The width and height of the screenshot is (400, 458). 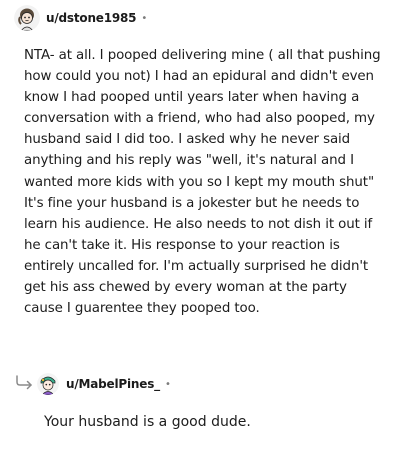 What do you see at coordinates (24, 382) in the screenshot?
I see `reply-arrow-icon` at bounding box center [24, 382].